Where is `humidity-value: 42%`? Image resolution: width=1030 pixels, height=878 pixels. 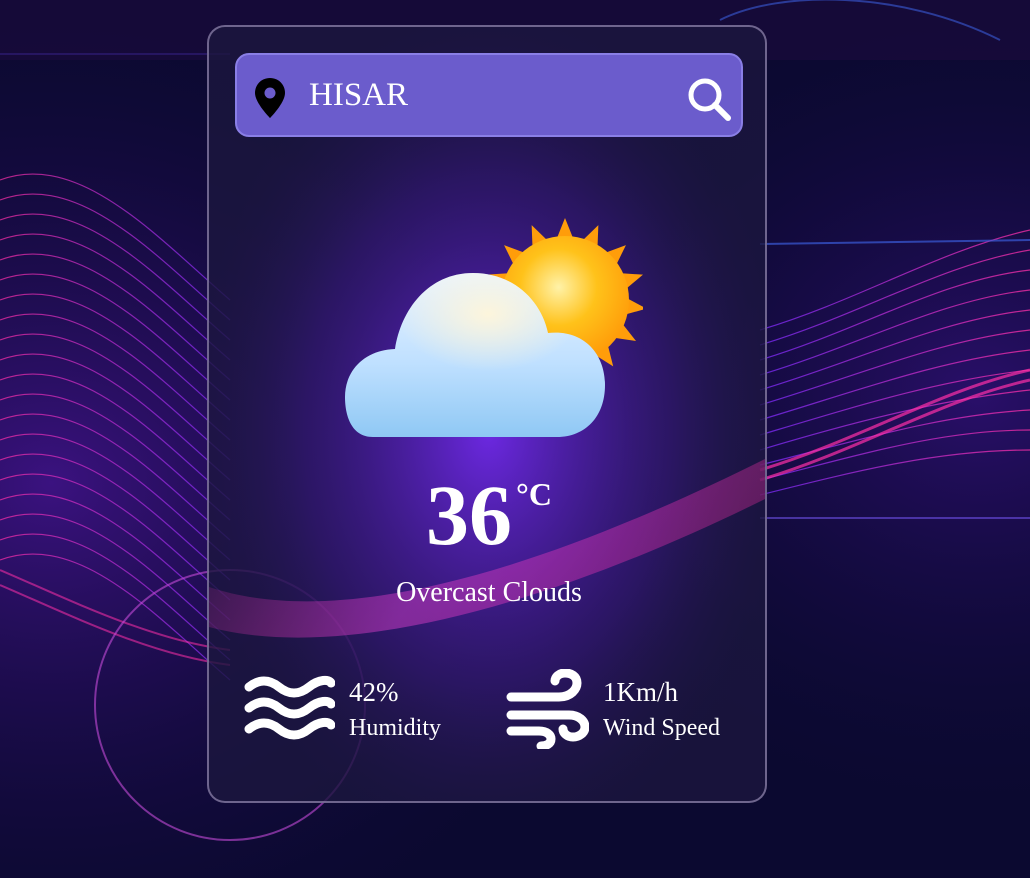 humidity-value: 42% is located at coordinates (374, 692).